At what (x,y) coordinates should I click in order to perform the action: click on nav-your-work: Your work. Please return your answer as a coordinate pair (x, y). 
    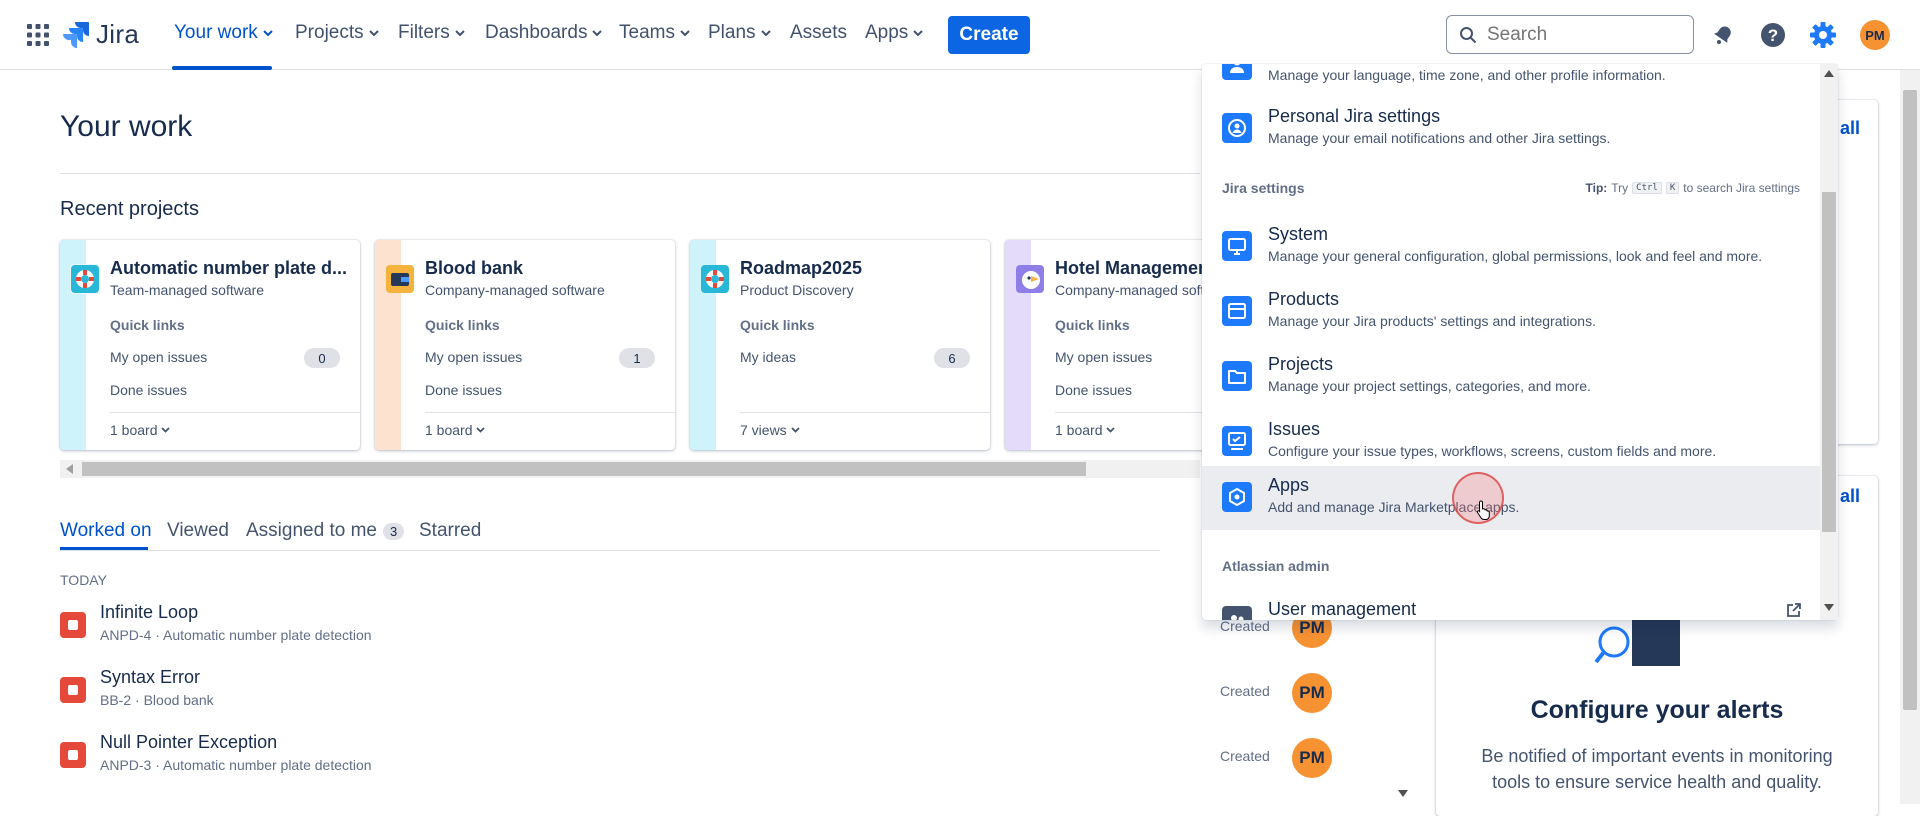
    Looking at the image, I should click on (223, 33).